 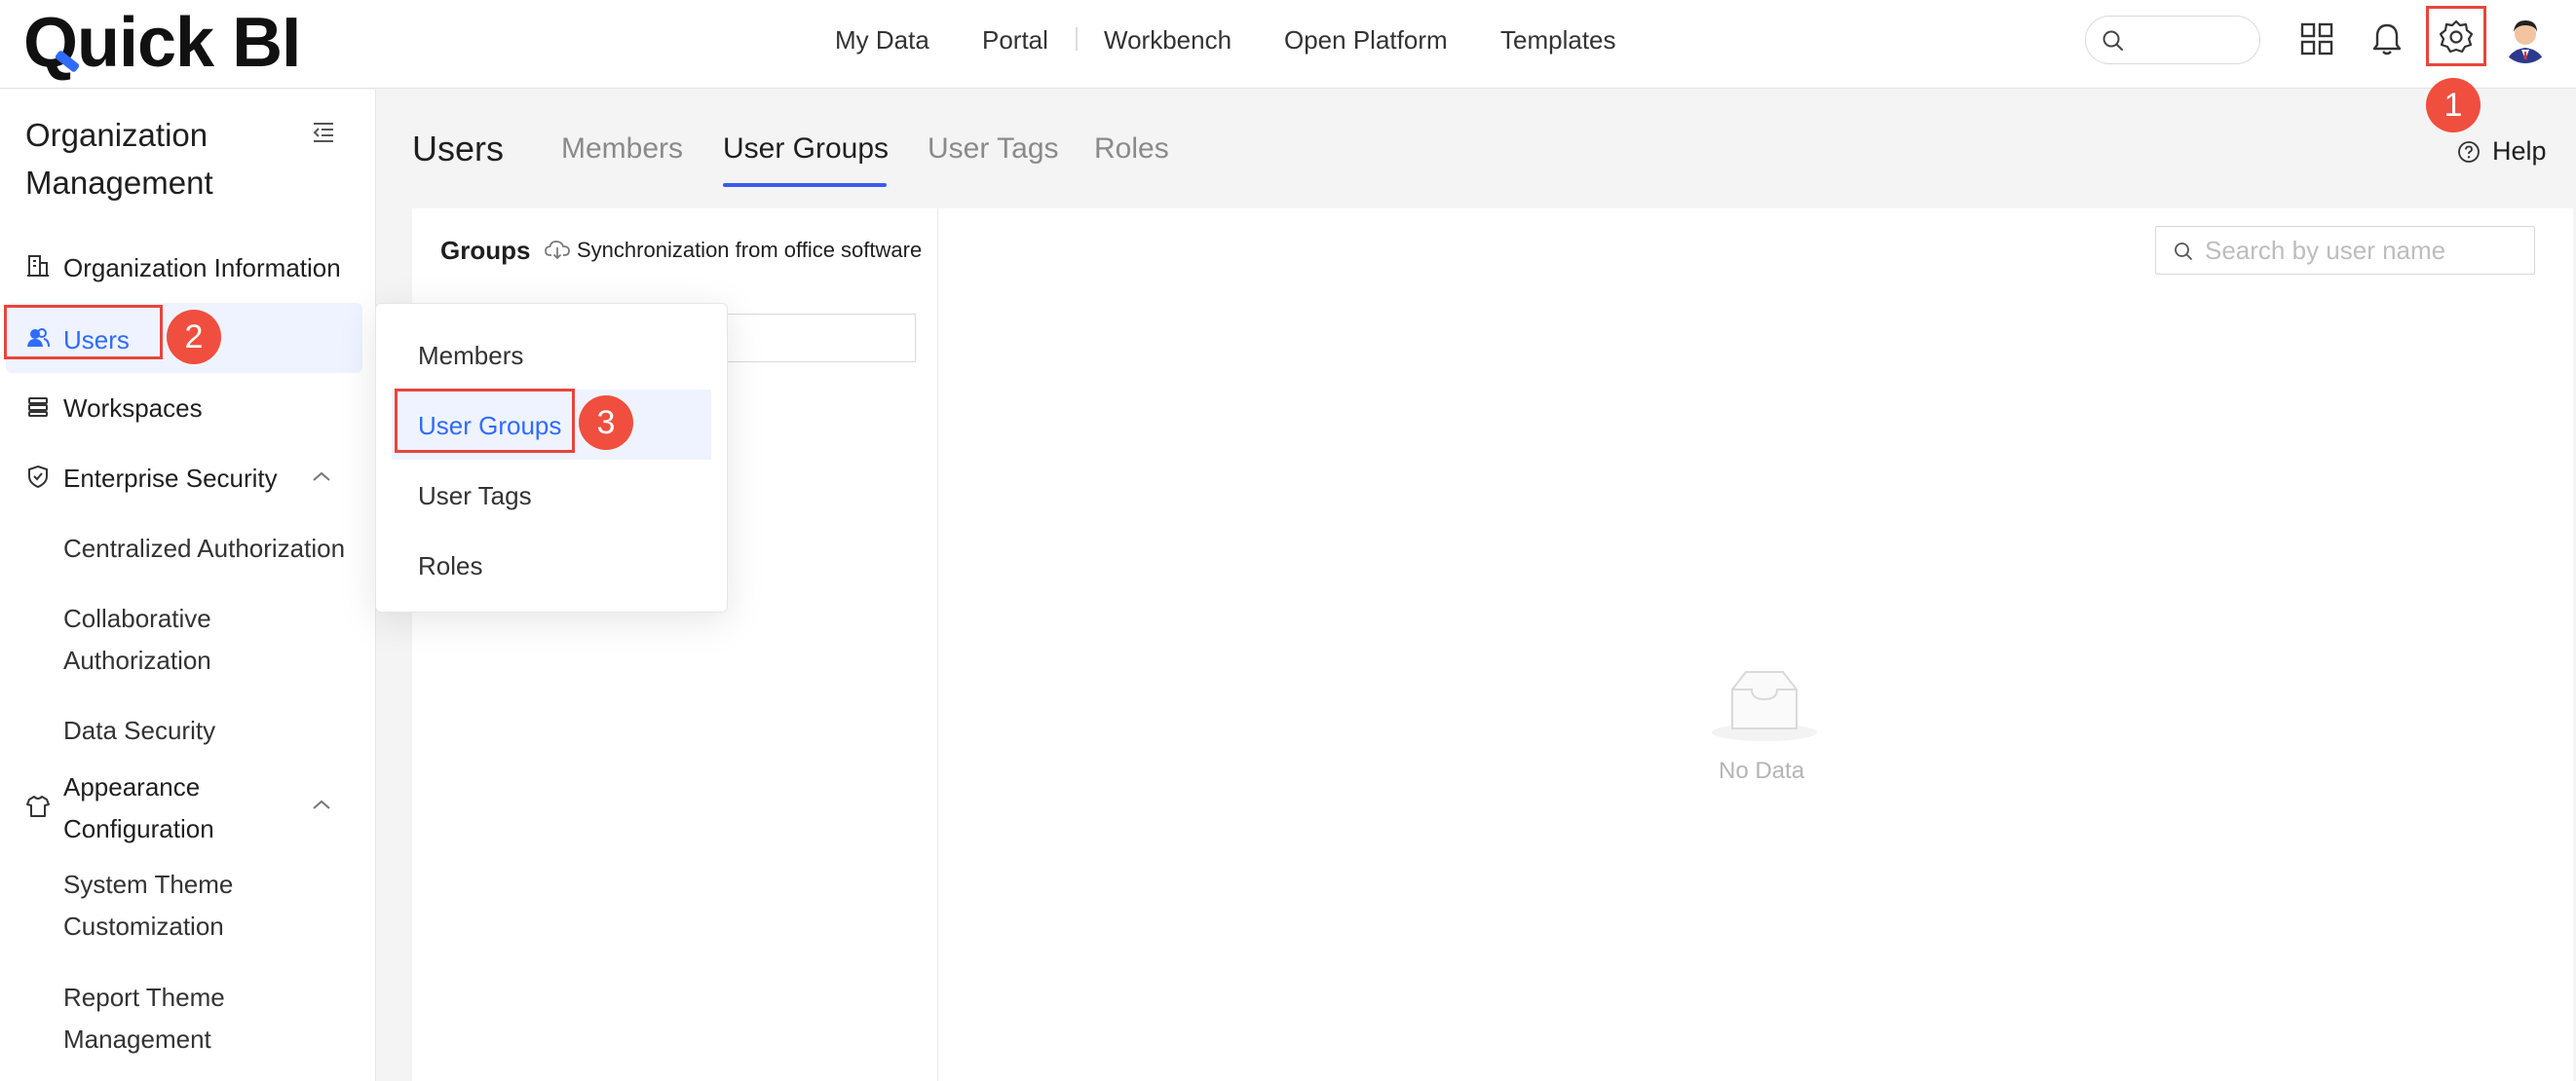 I want to click on sidebar-item-appearance-configuration: Appearance Configuration, so click(x=188, y=808).